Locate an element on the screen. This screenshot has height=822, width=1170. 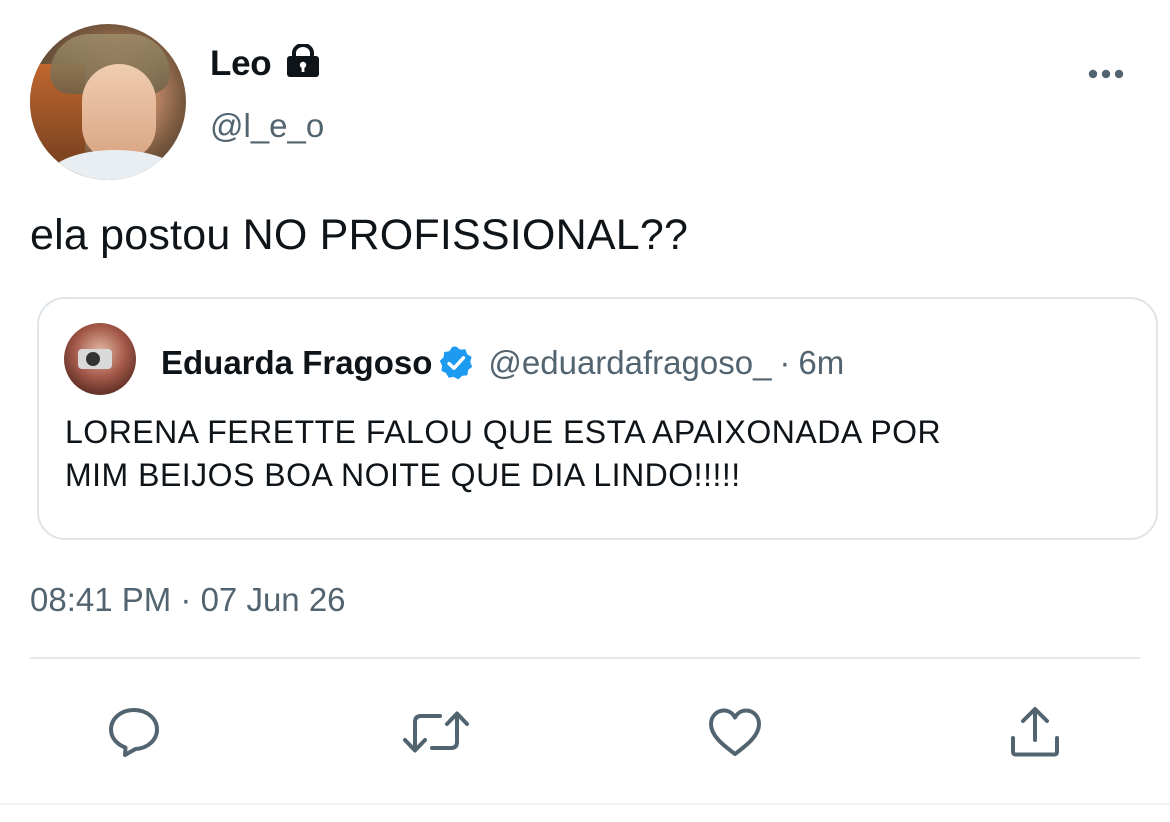
like-icon is located at coordinates (735, 732).